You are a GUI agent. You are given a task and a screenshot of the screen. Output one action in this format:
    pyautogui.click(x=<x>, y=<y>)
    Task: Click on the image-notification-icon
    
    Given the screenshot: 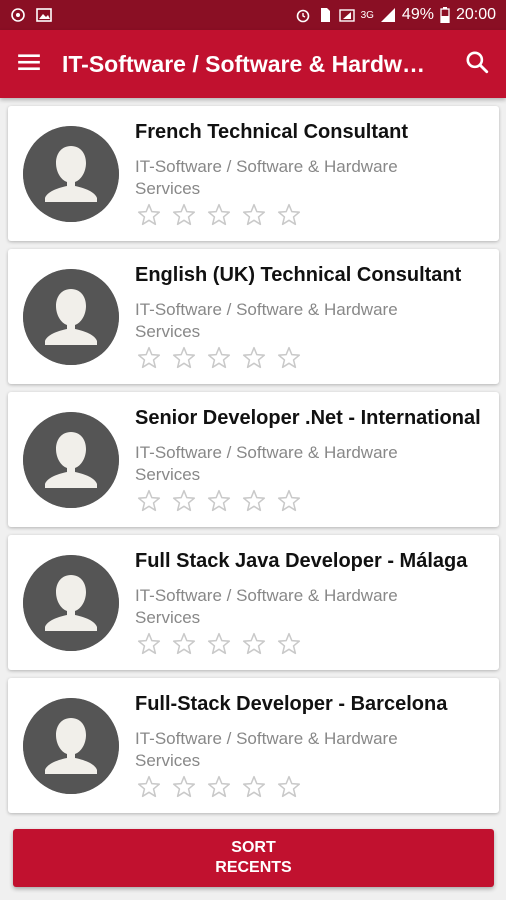 What is the action you would take?
    pyautogui.click(x=44, y=15)
    